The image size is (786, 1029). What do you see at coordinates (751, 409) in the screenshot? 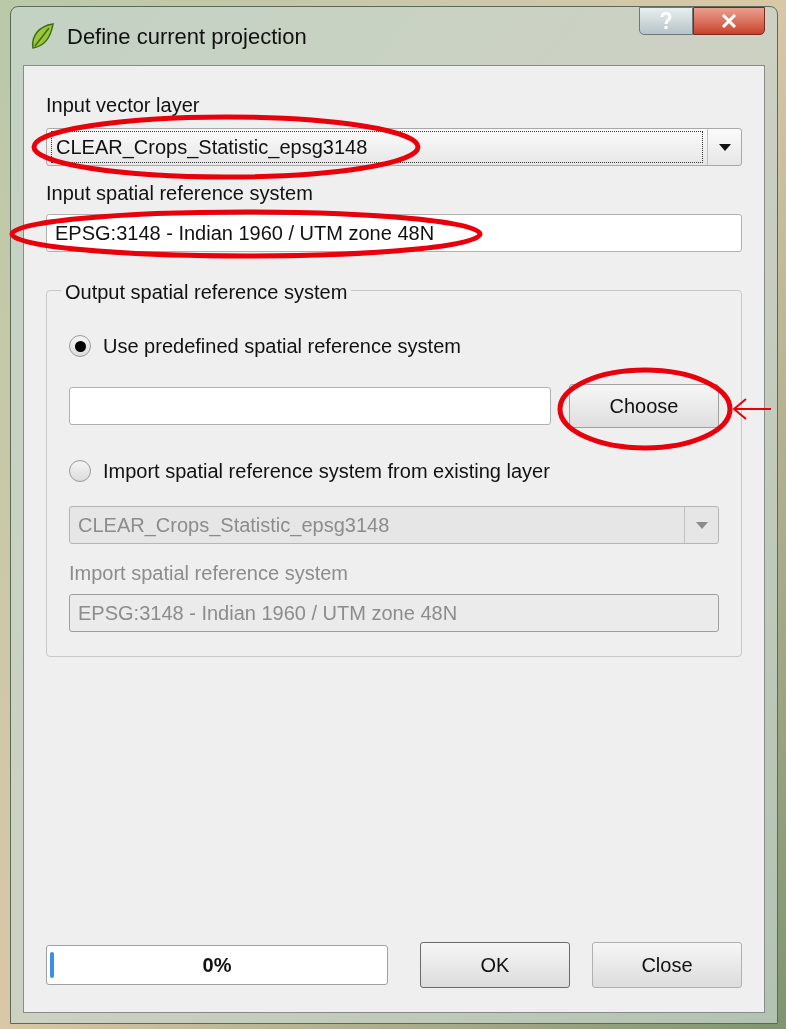
I see `pointer-arrow` at bounding box center [751, 409].